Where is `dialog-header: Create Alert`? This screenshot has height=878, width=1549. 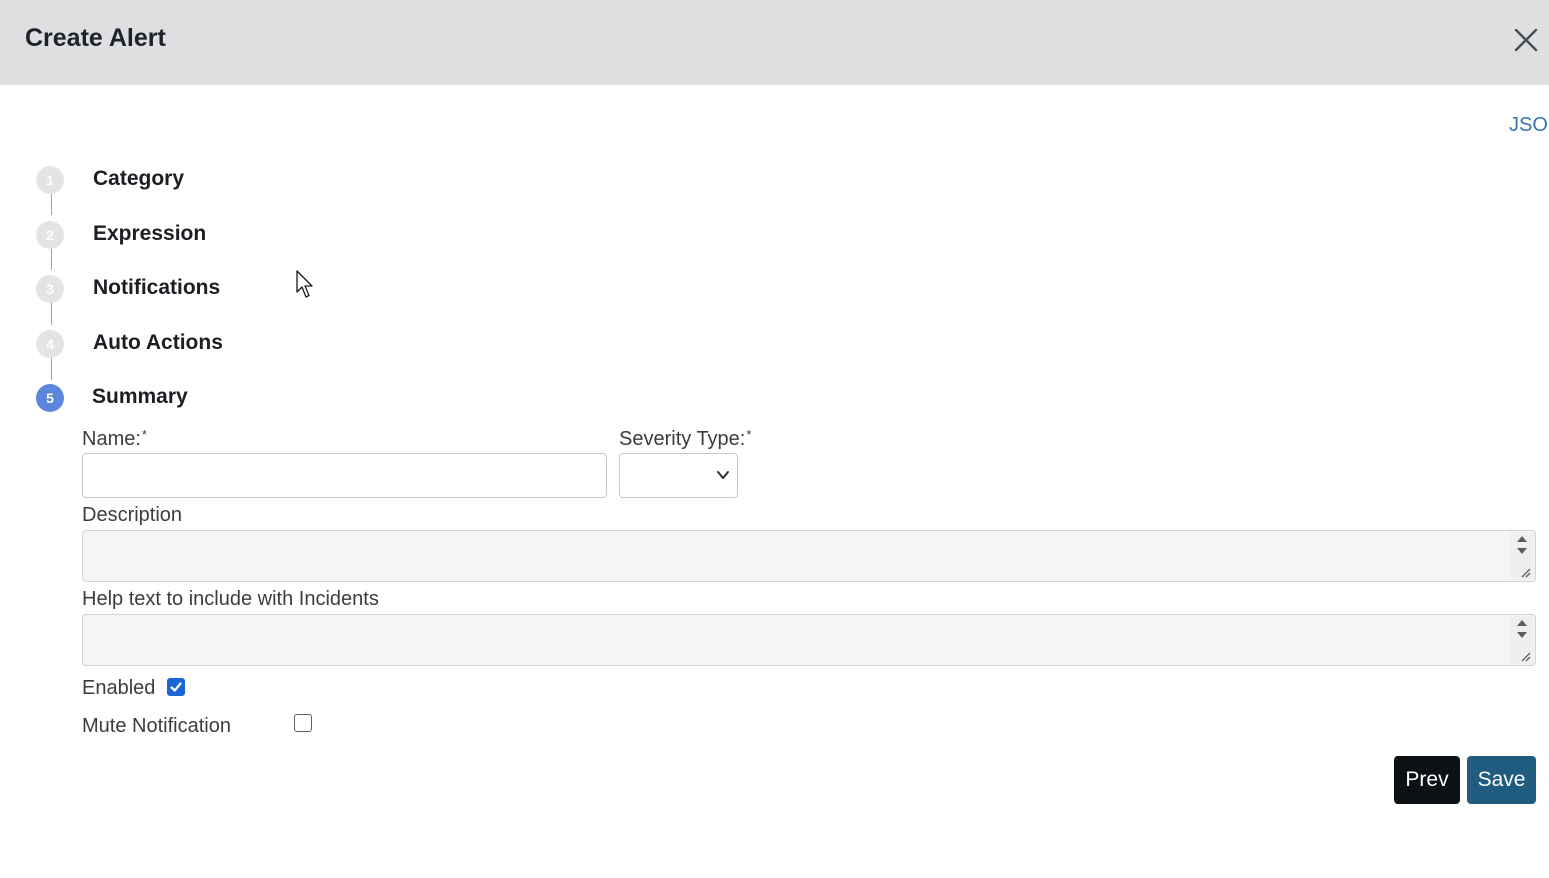
dialog-header: Create Alert is located at coordinates (774, 42).